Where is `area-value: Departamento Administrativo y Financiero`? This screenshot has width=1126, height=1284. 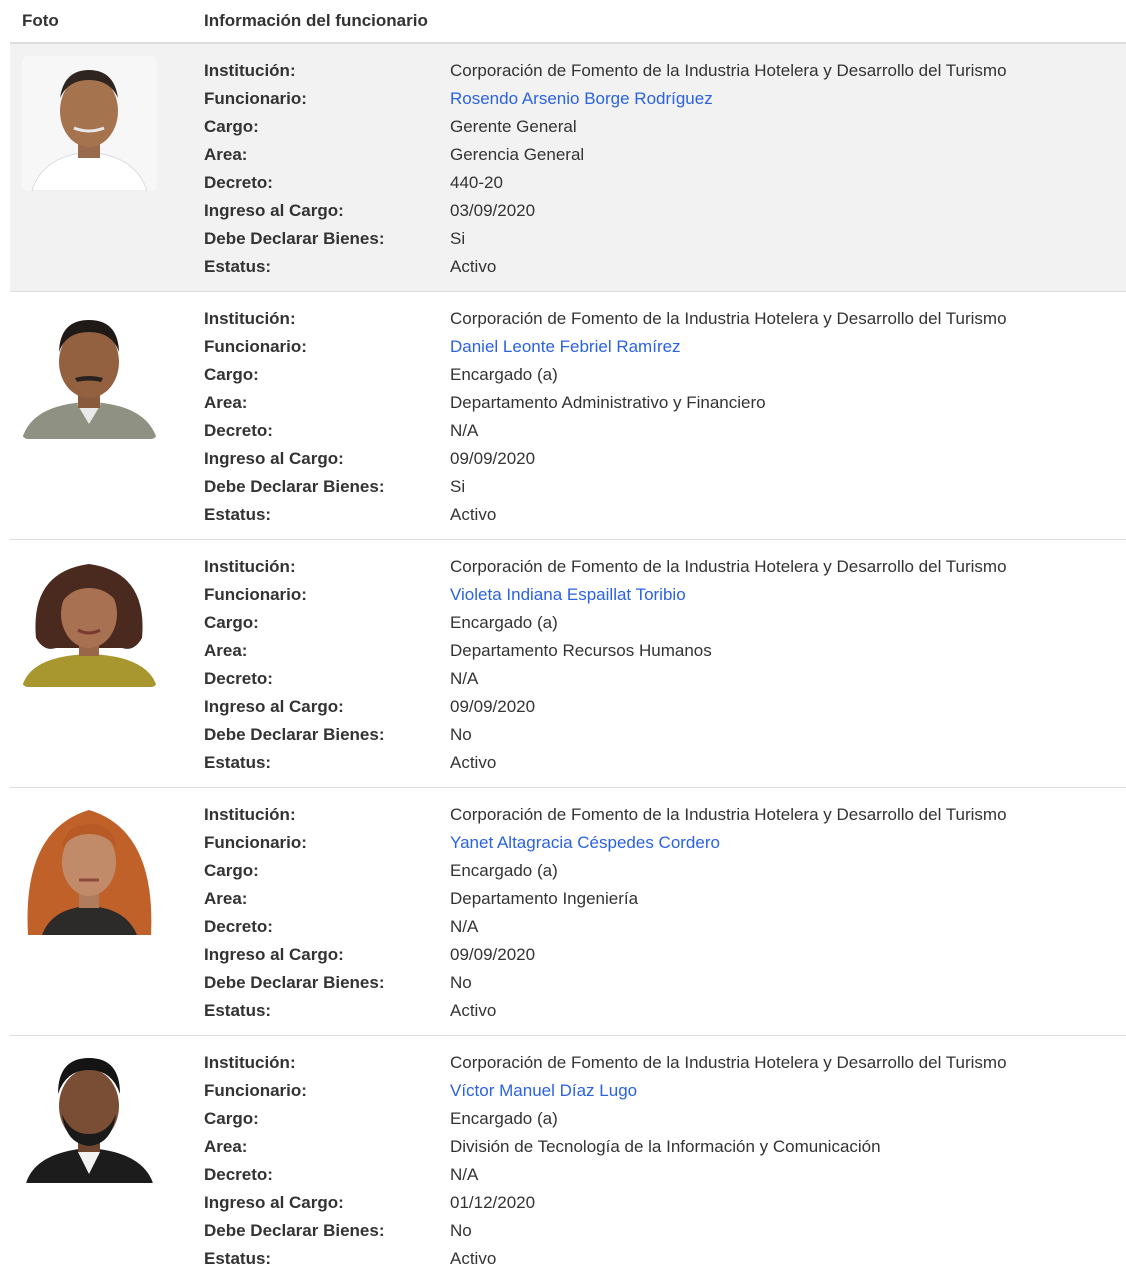
area-value: Departamento Administrativo y Financiero is located at coordinates (608, 402).